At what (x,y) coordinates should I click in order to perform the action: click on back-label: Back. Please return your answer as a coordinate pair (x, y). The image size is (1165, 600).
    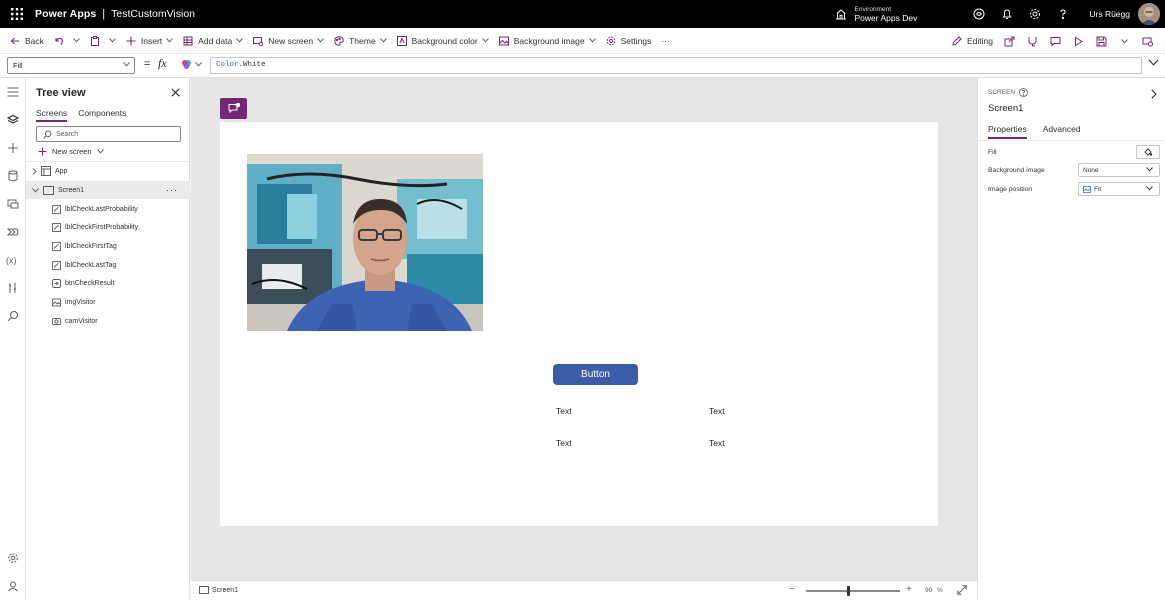
    Looking at the image, I should click on (34, 40).